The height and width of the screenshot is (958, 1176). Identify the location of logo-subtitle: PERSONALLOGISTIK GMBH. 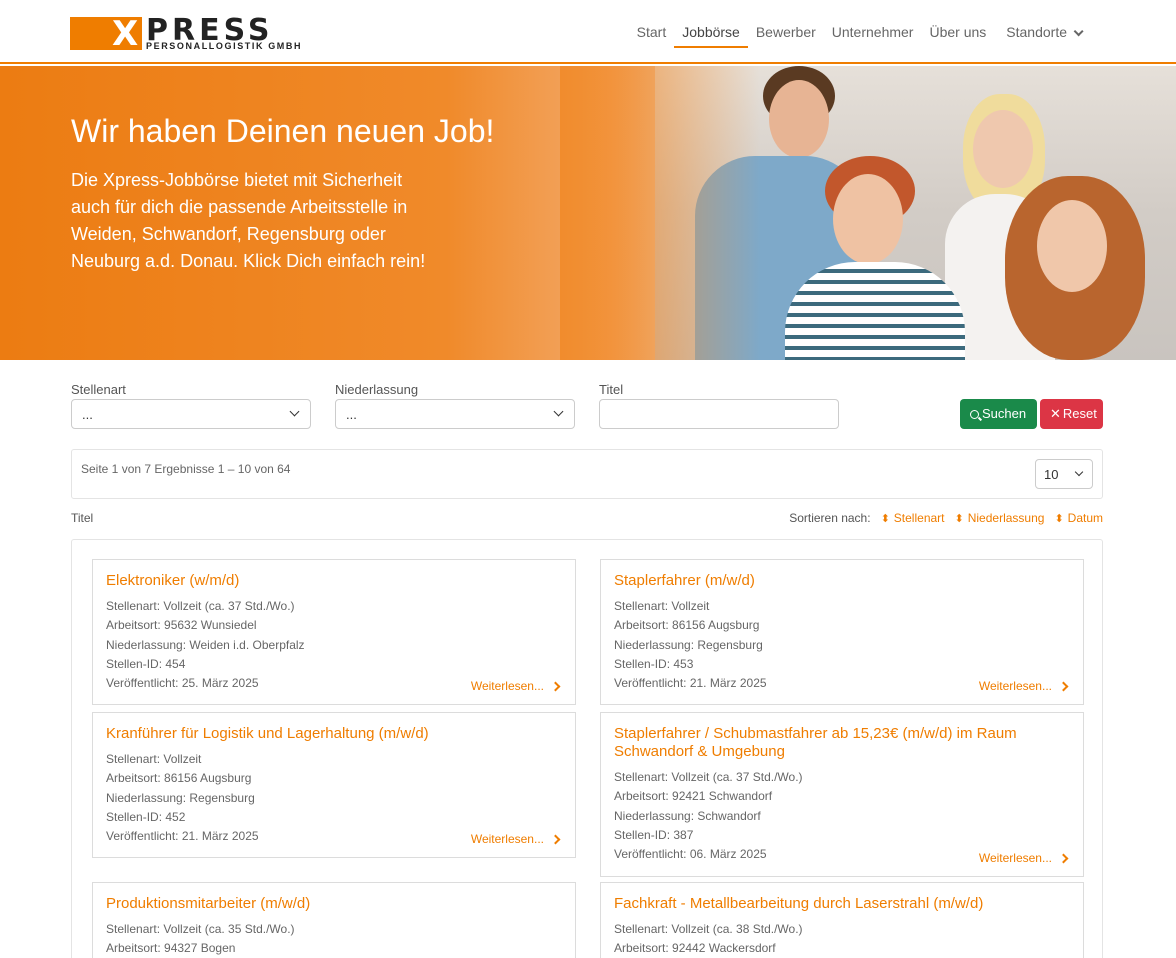
(224, 46).